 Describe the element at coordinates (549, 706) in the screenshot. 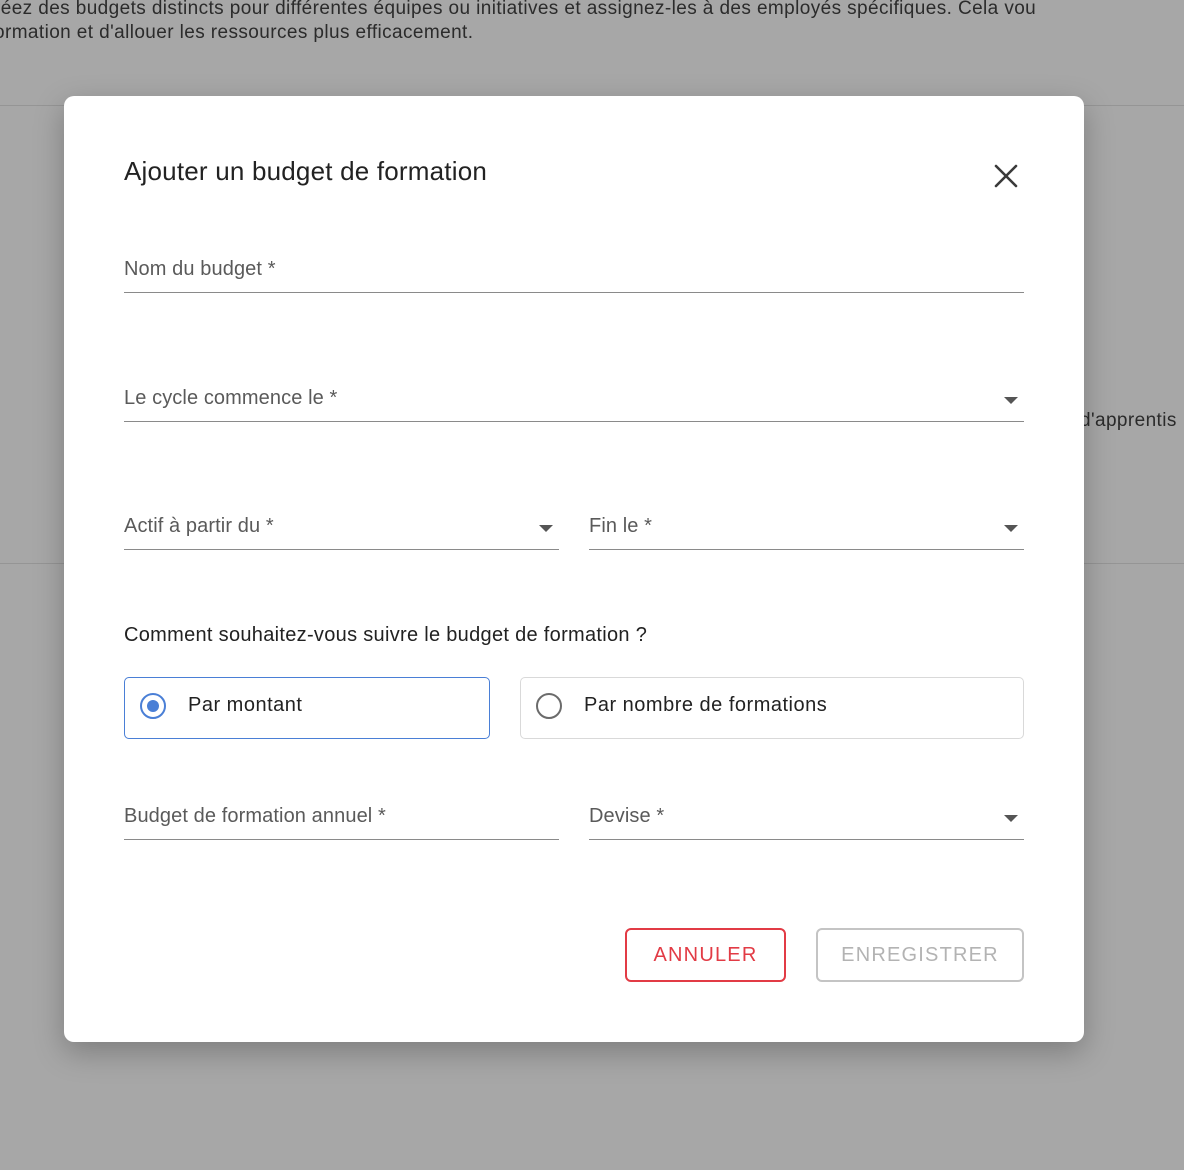

I see `radio-unselected-icon` at that location.